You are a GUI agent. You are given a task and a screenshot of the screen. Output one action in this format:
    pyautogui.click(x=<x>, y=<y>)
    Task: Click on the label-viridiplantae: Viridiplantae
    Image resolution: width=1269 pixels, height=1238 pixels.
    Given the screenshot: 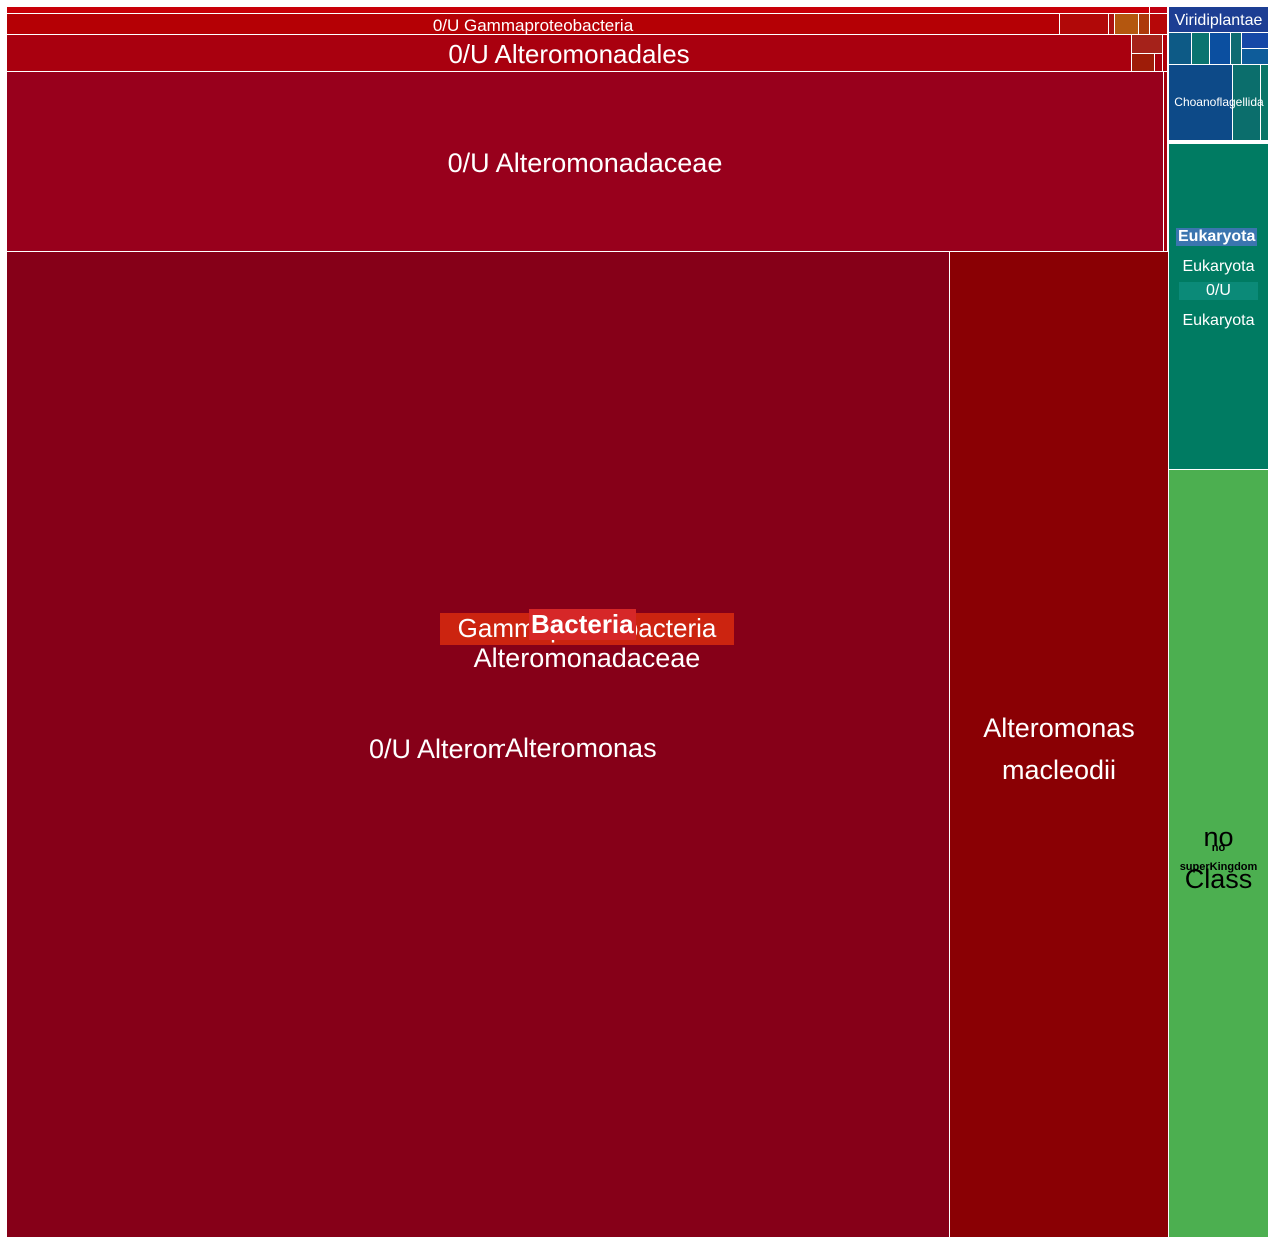 What is the action you would take?
    pyautogui.click(x=1218, y=20)
    